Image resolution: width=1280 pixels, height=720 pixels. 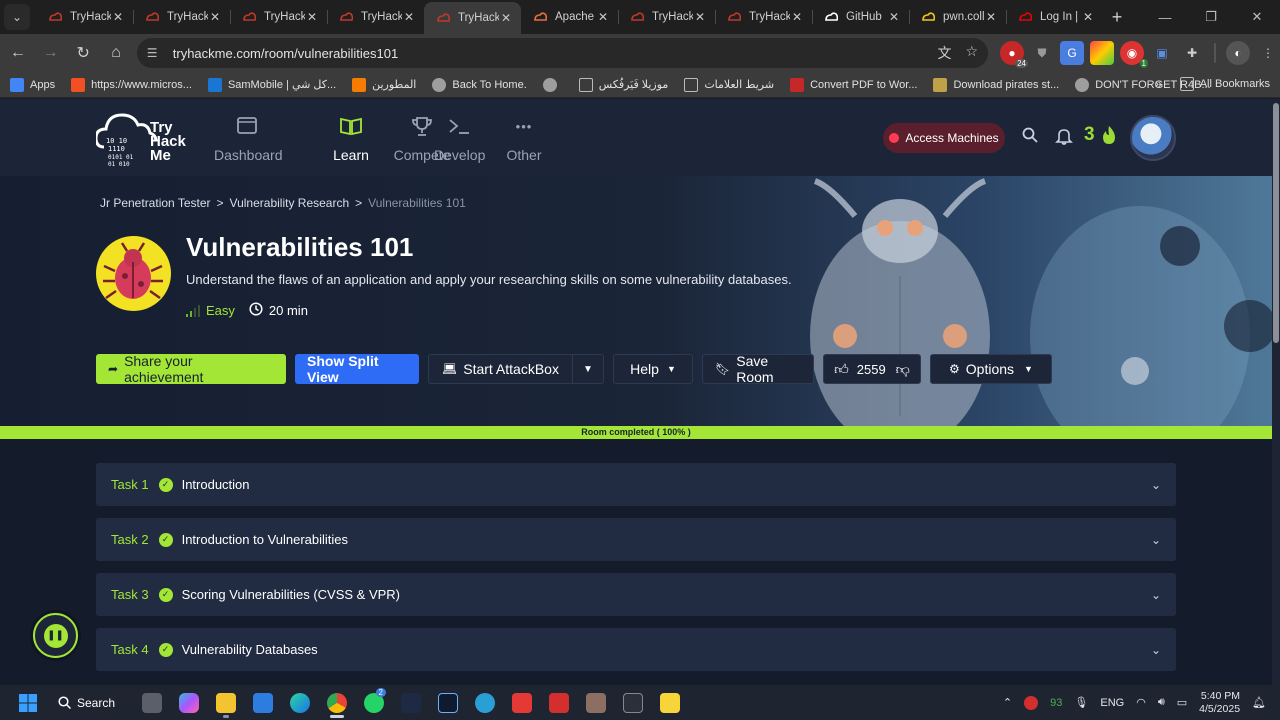 I want to click on edge-icon, so click(x=299, y=702).